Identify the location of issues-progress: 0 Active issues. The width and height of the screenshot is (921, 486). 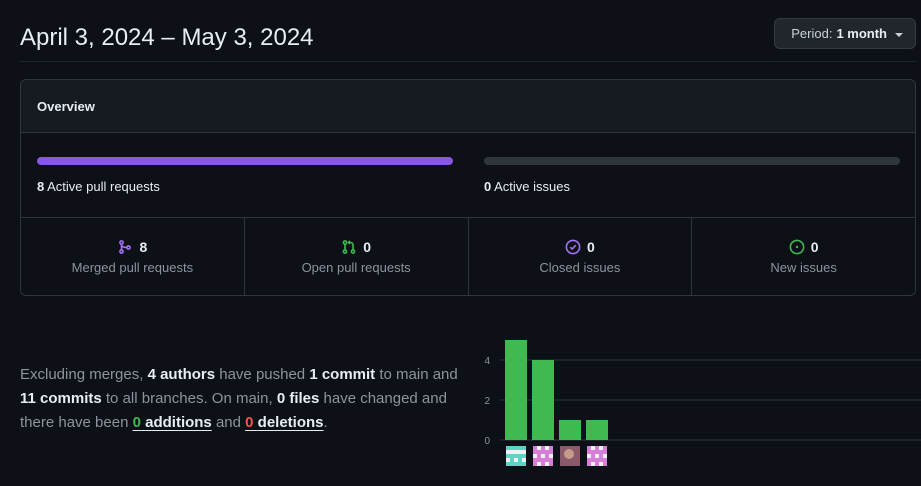
(692, 175).